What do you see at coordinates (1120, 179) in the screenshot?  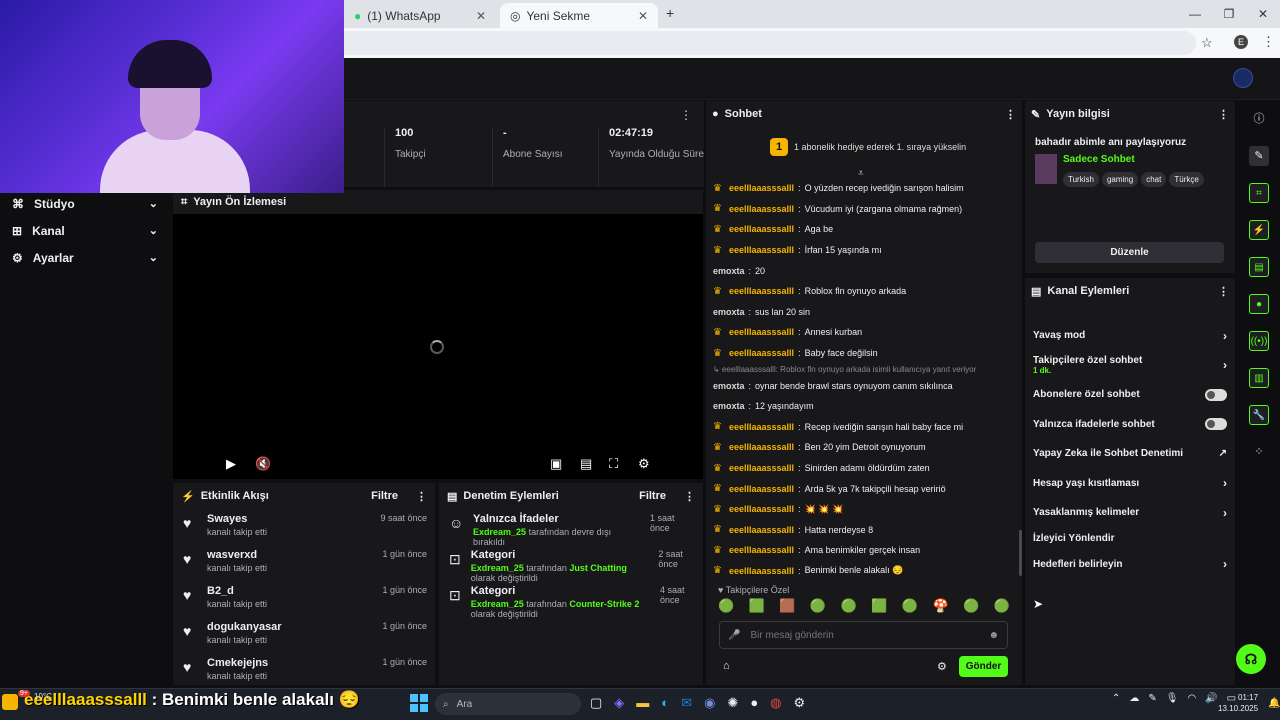 I see `tag: gaming` at bounding box center [1120, 179].